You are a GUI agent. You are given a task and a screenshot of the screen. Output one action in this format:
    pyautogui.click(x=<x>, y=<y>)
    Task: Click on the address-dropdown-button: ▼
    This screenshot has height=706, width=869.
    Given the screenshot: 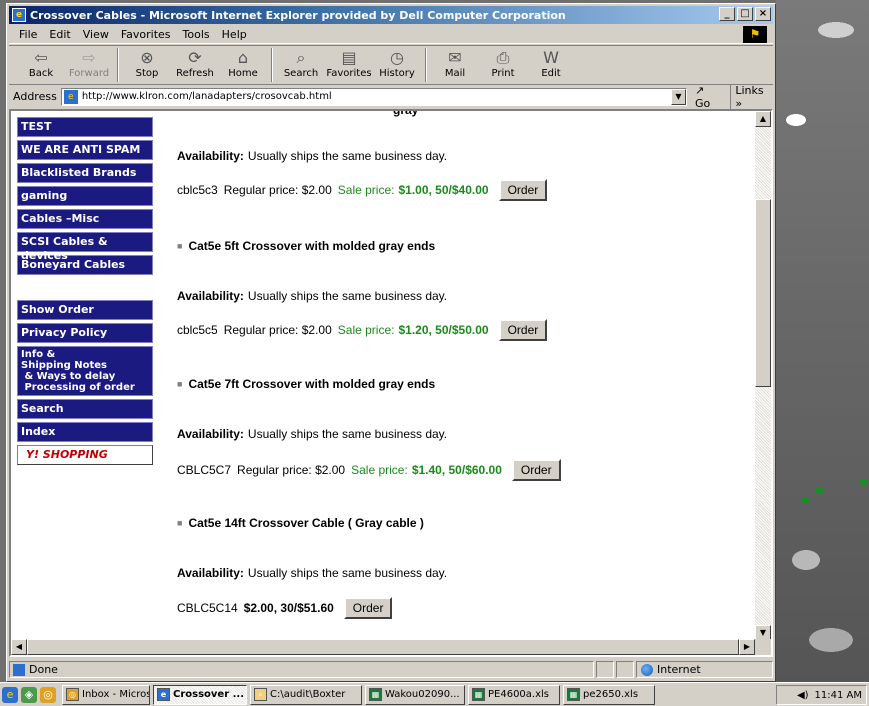 What is the action you would take?
    pyautogui.click(x=678, y=96)
    